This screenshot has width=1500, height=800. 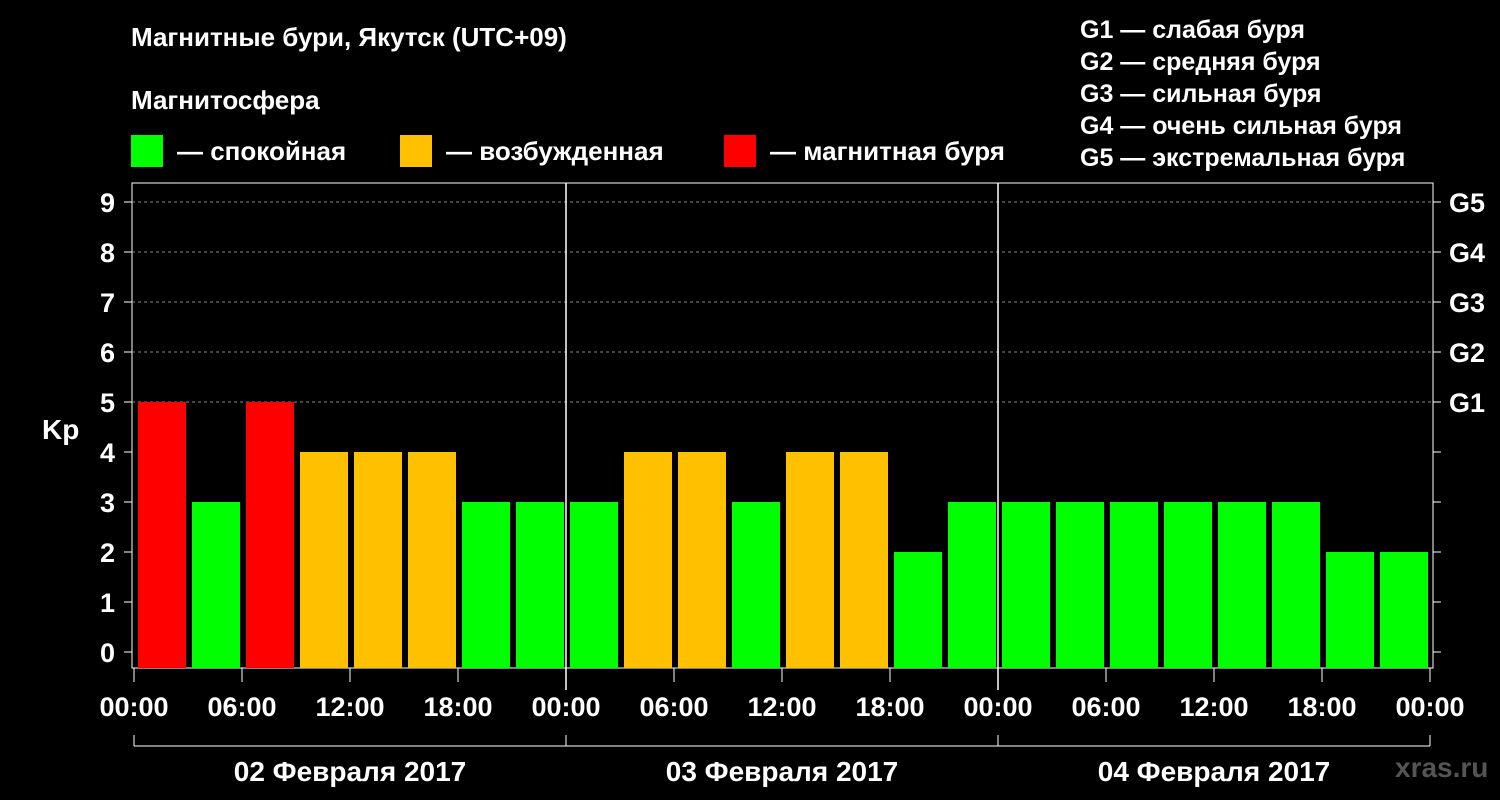 I want to click on watermark: xras.ru, so click(x=1442, y=767).